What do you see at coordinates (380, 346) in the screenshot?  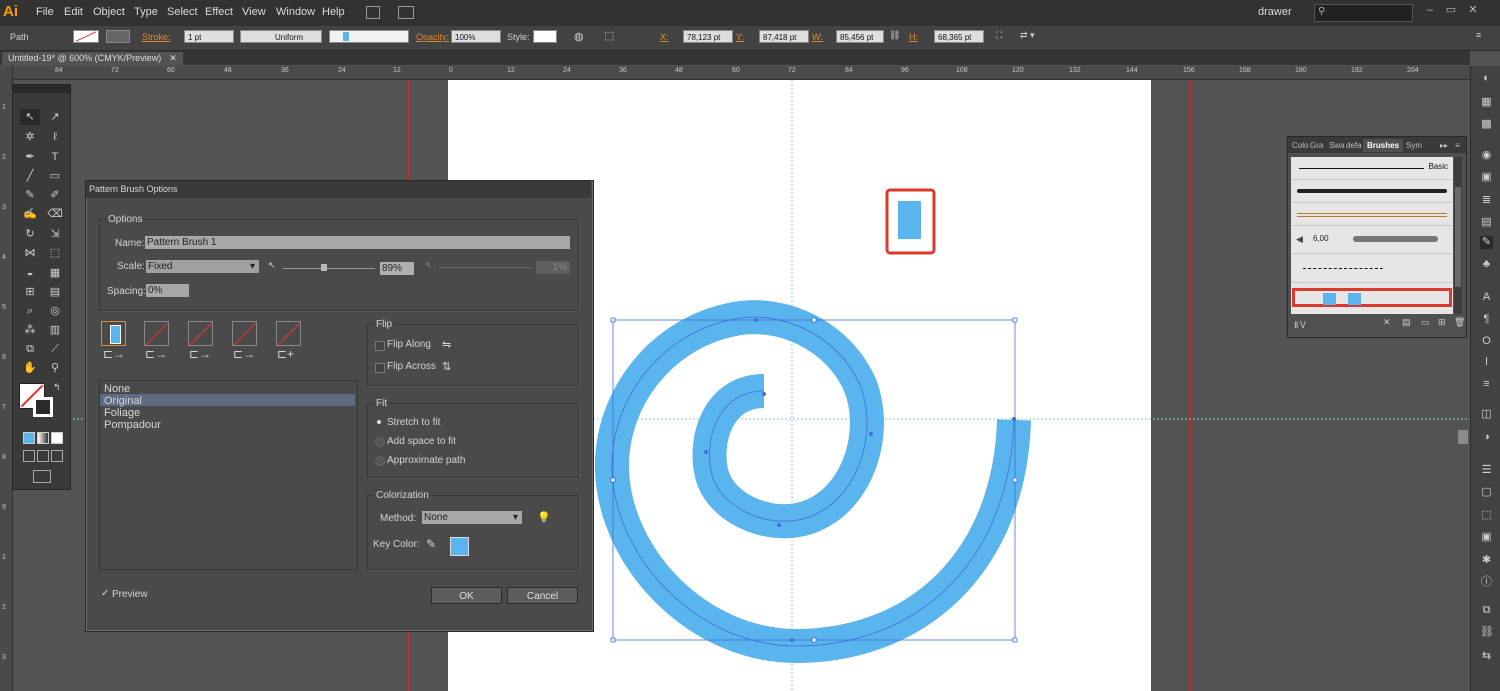 I see `flip-along-checkbox` at bounding box center [380, 346].